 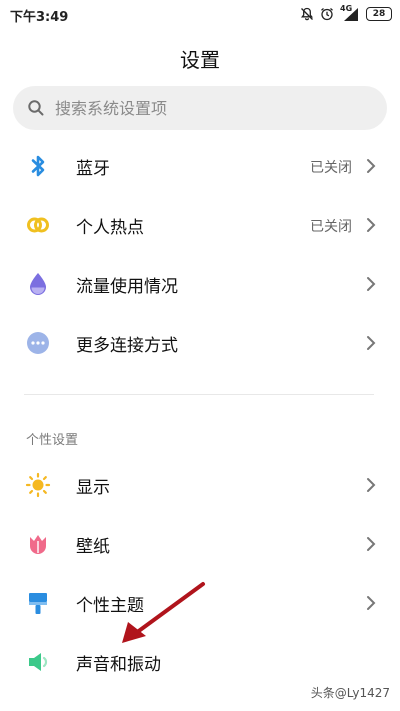 What do you see at coordinates (38, 284) in the screenshot?
I see `data-usage-icon` at bounding box center [38, 284].